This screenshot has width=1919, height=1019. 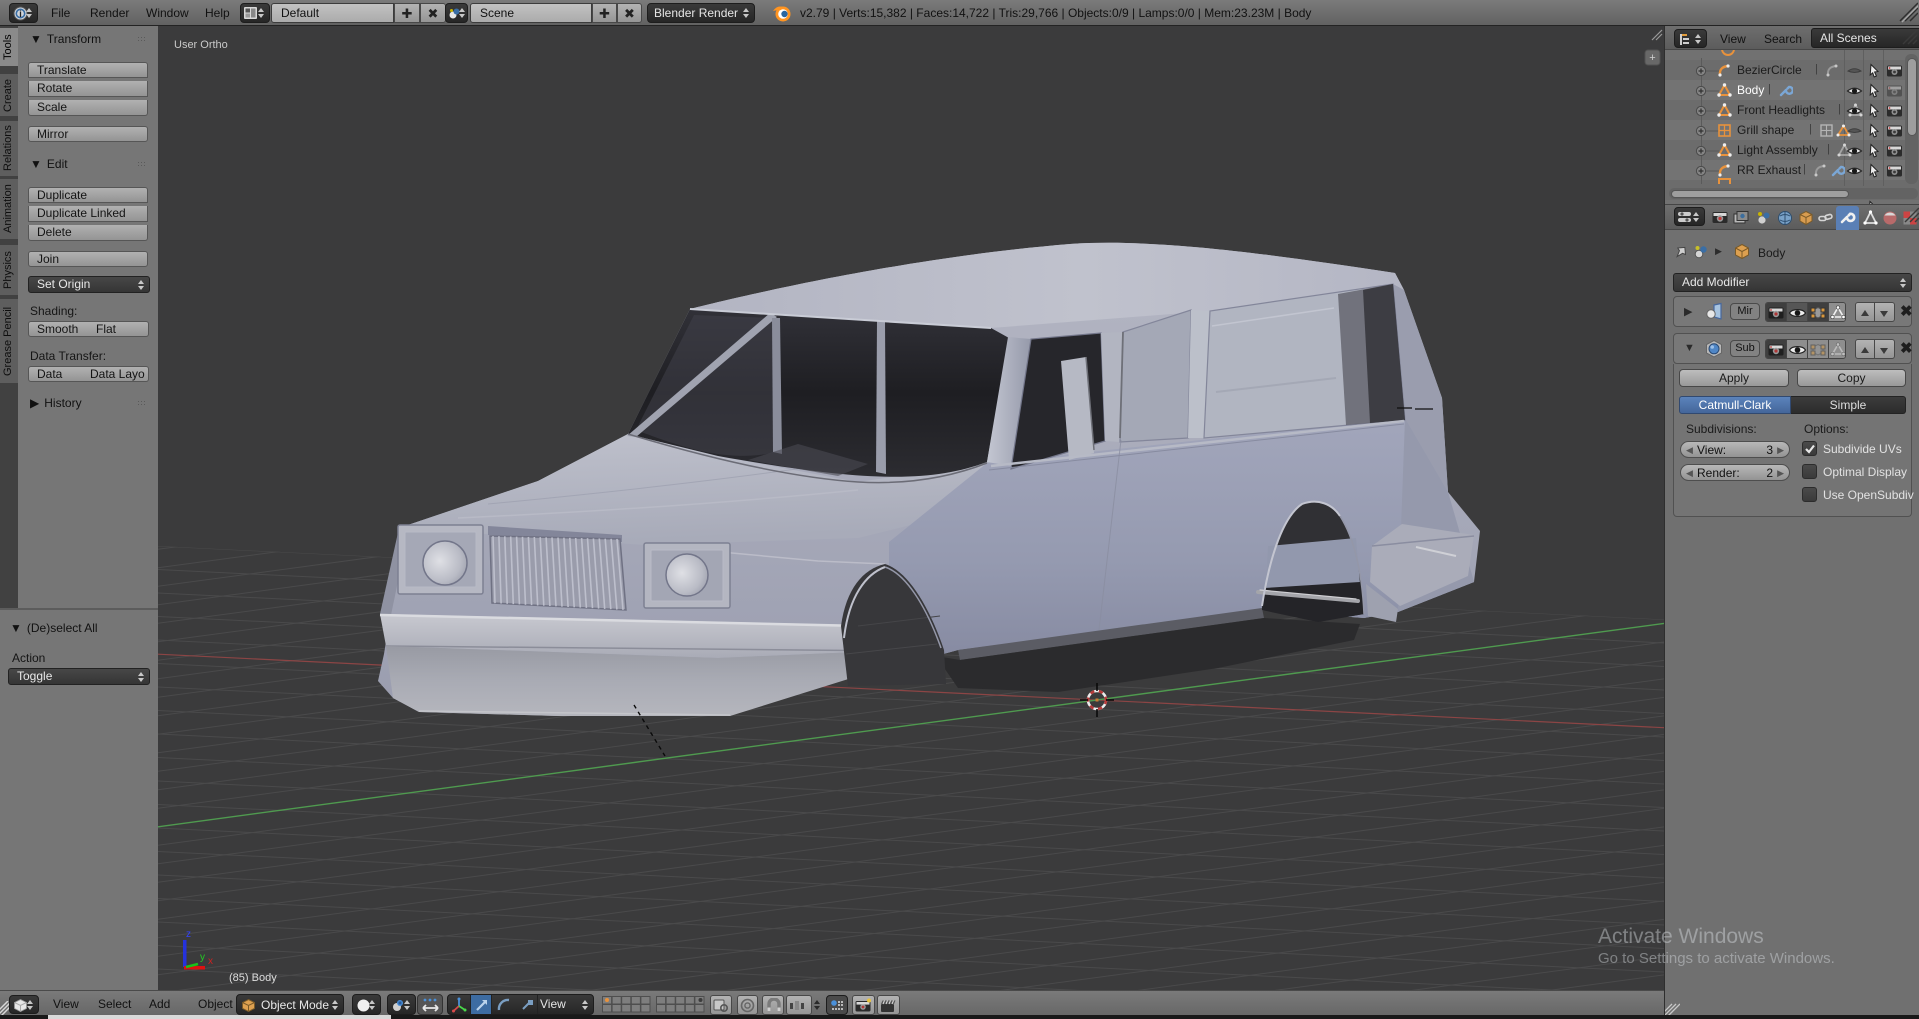 What do you see at coordinates (202, 957) in the screenshot?
I see `svg-text: y` at bounding box center [202, 957].